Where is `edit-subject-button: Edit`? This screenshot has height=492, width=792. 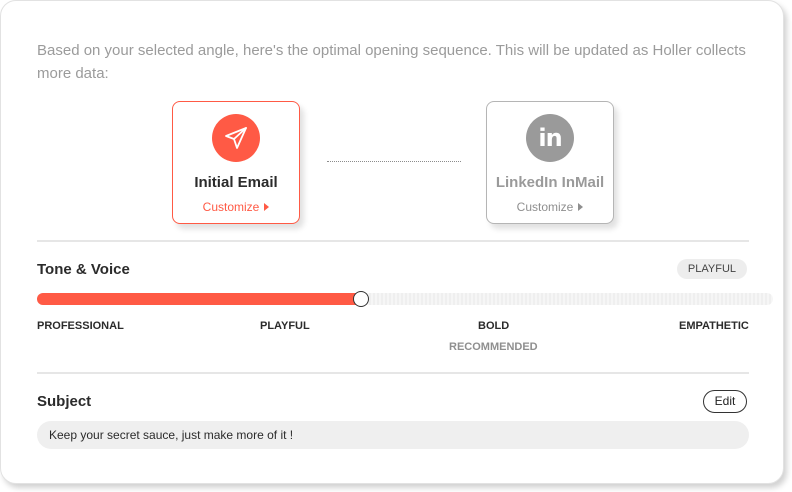
edit-subject-button: Edit is located at coordinates (725, 401).